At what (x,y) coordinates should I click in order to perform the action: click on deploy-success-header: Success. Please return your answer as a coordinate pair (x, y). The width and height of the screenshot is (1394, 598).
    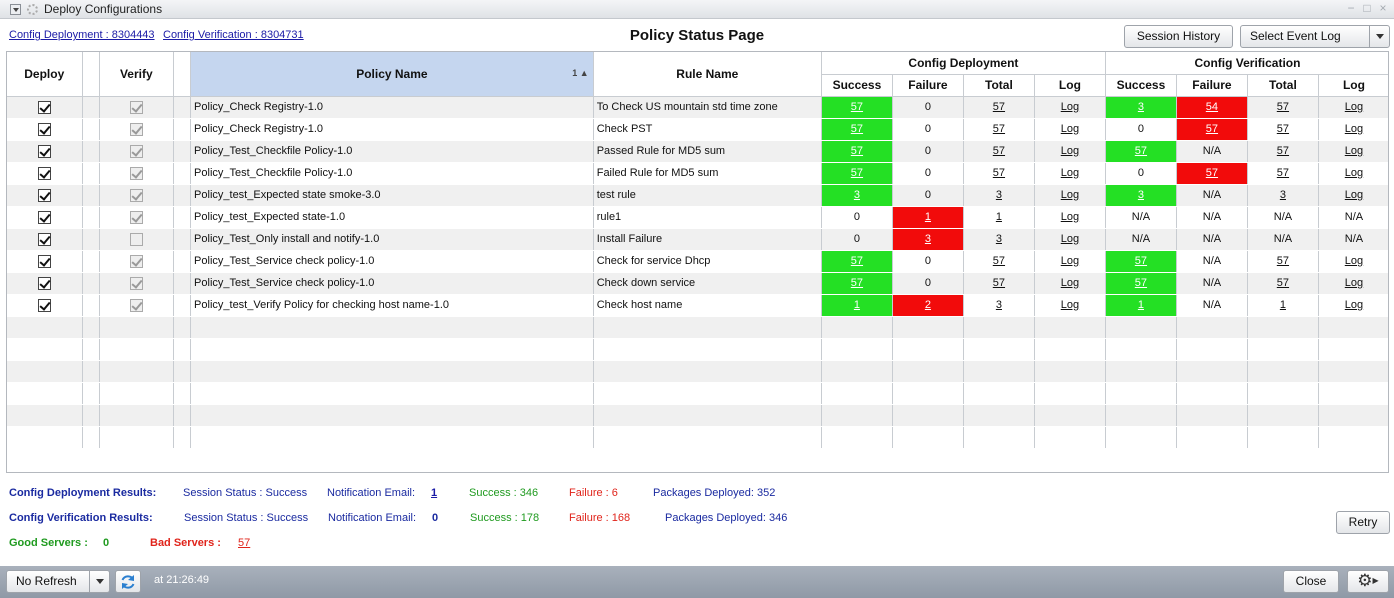
    Looking at the image, I should click on (857, 85).